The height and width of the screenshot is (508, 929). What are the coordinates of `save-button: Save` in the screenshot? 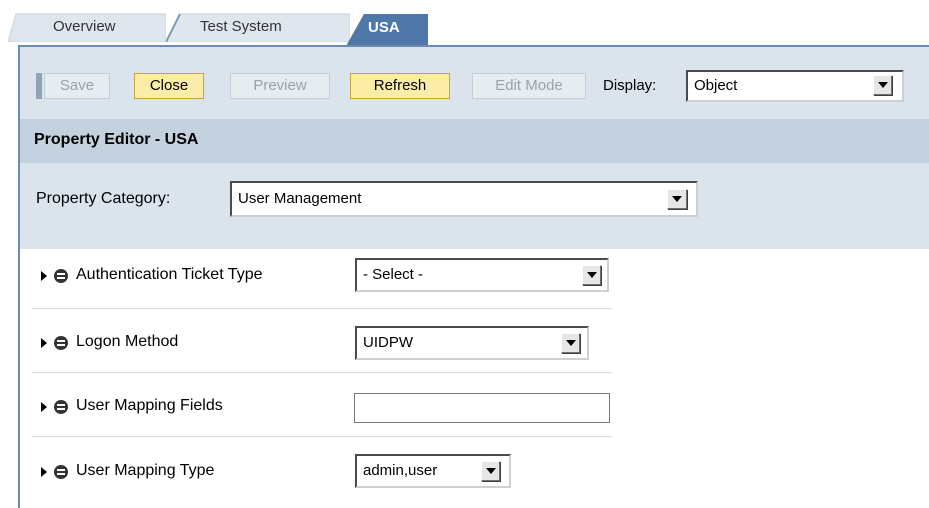 It's located at (77, 86).